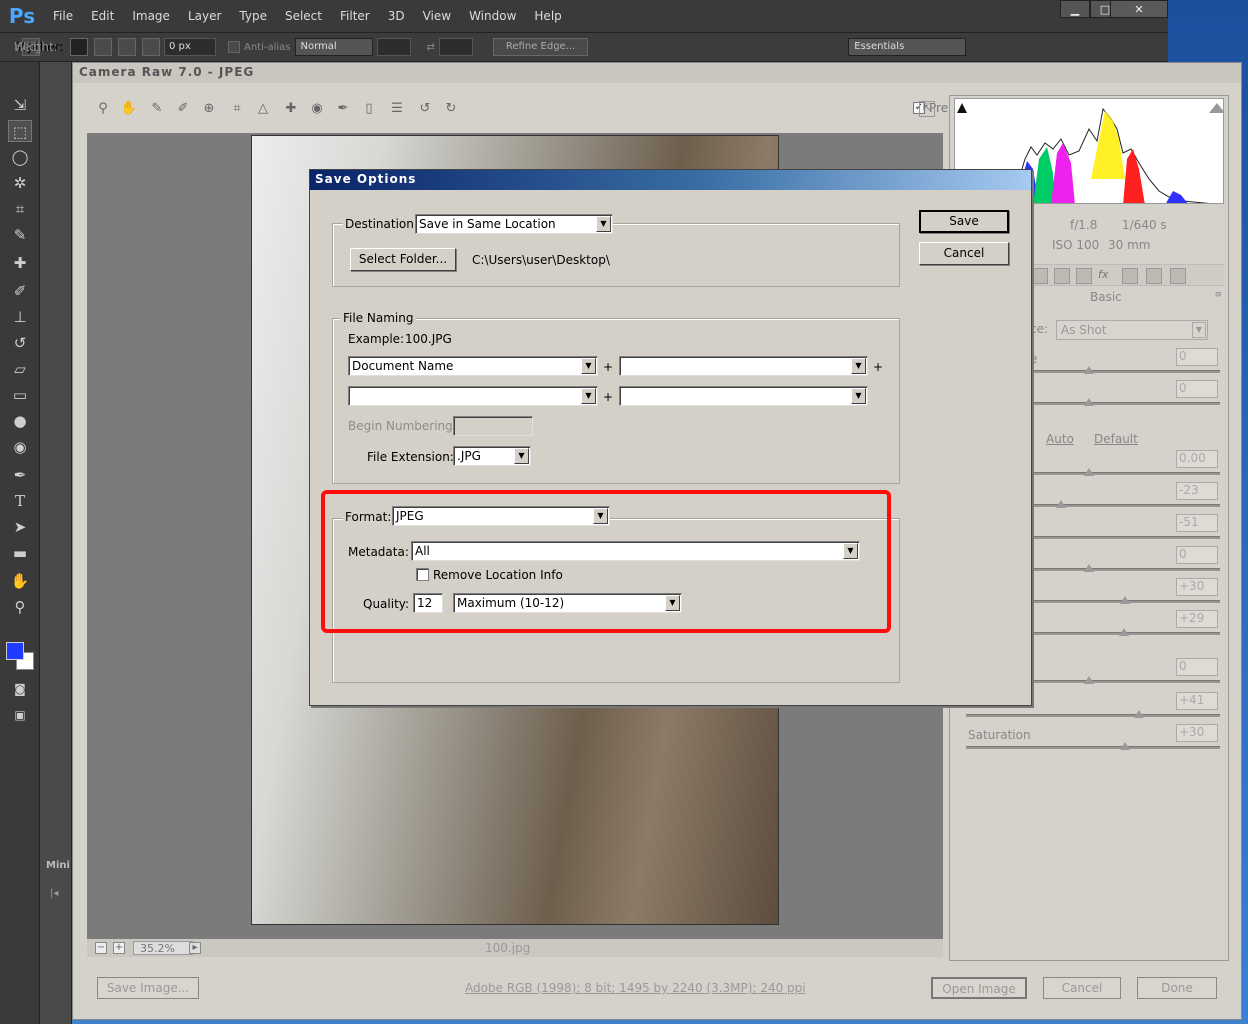 The image size is (1248, 1024). Describe the element at coordinates (396, 16) in the screenshot. I see `menu-3d: 3D` at that location.